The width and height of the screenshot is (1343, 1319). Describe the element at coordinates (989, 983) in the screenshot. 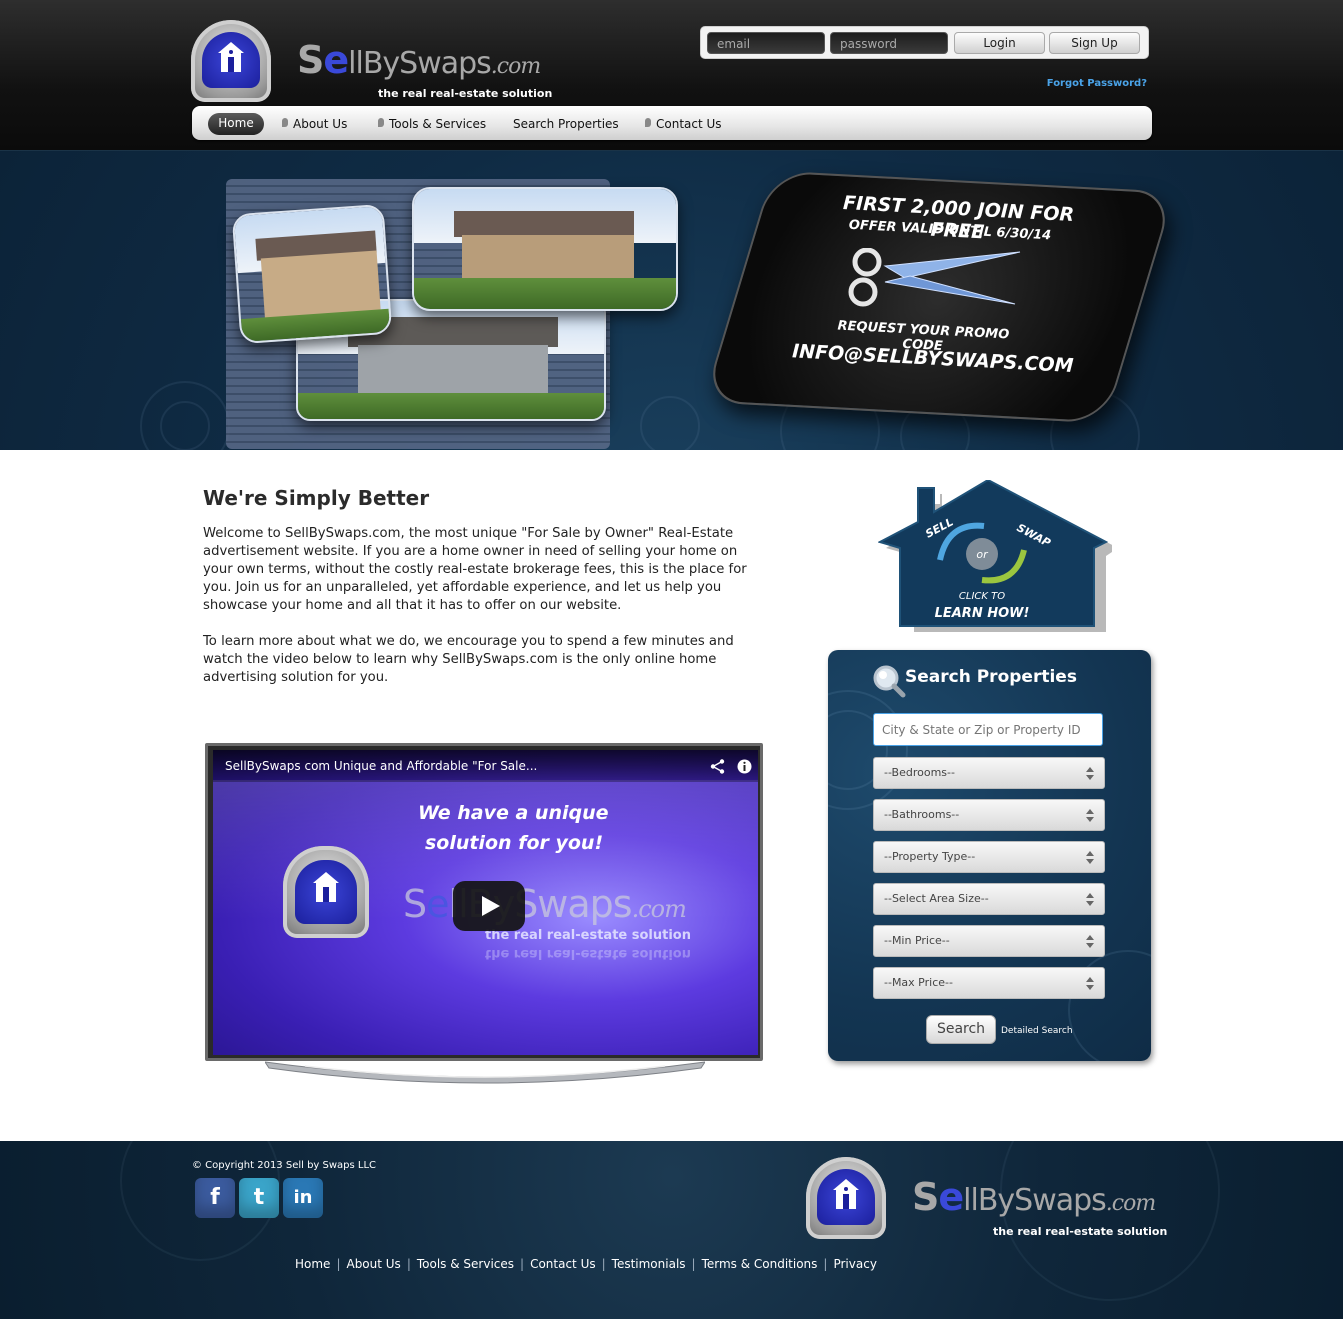

I see `max-price-select: --Max Price--` at that location.